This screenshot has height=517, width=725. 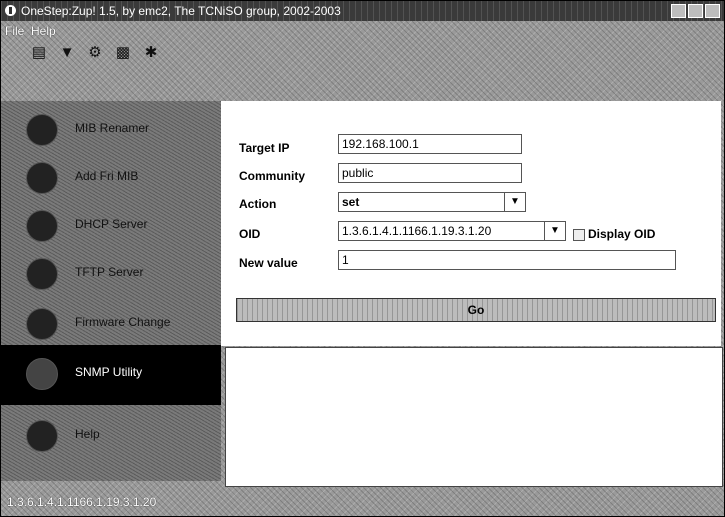 I want to click on close-button, so click(x=712, y=11).